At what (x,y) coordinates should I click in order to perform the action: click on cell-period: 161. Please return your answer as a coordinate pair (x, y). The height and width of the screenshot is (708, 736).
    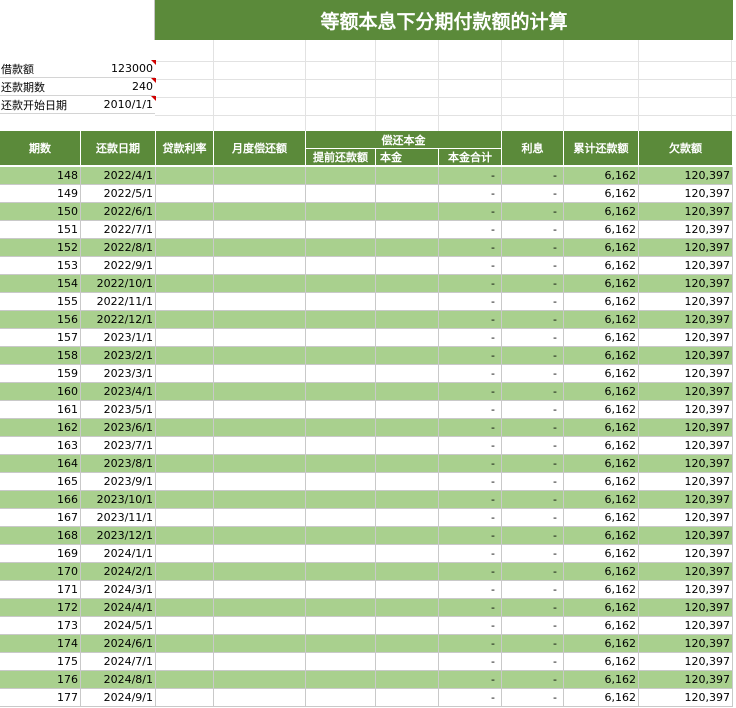
    Looking at the image, I should click on (40, 409).